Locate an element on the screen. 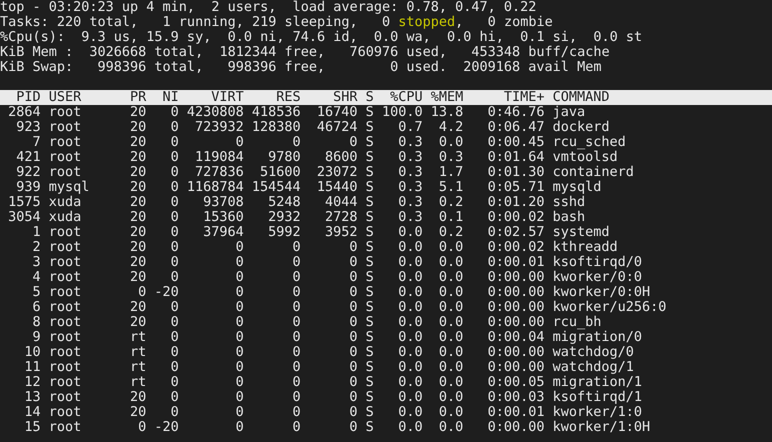  table-cell-text: 23072 is located at coordinates (337, 172).